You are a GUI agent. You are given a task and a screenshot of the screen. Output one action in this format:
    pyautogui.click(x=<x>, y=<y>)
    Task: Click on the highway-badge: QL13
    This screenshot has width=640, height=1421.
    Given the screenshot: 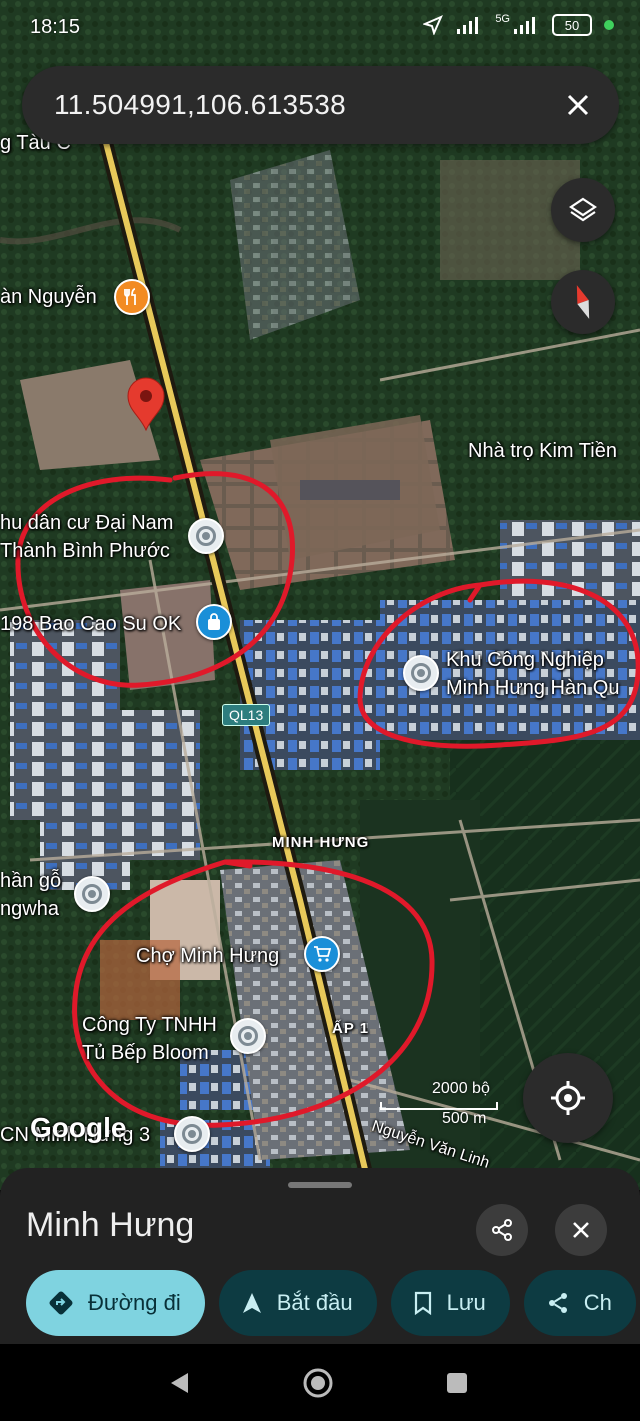 What is the action you would take?
    pyautogui.click(x=246, y=715)
    